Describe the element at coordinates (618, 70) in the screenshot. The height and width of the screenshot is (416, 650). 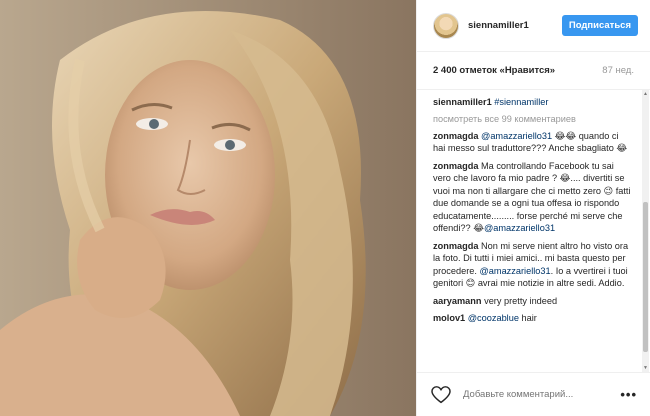
I see `post-age: 87 нед.` at that location.